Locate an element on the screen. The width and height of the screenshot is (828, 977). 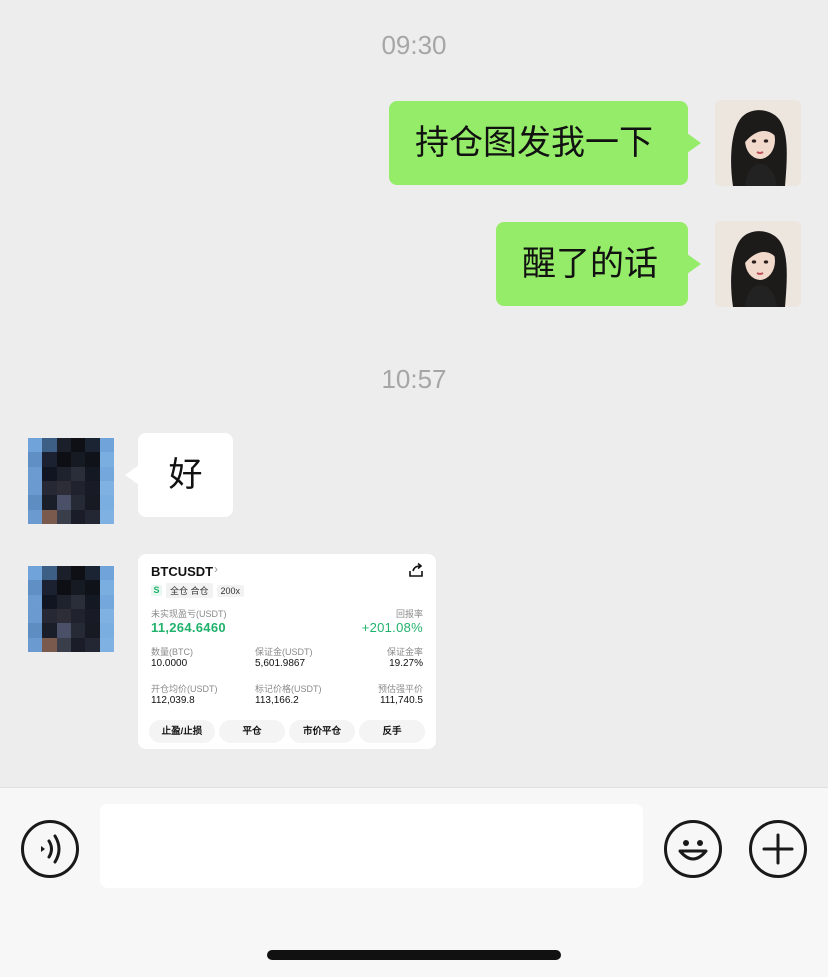
mark-price-value: 113,166.2 is located at coordinates (277, 700).